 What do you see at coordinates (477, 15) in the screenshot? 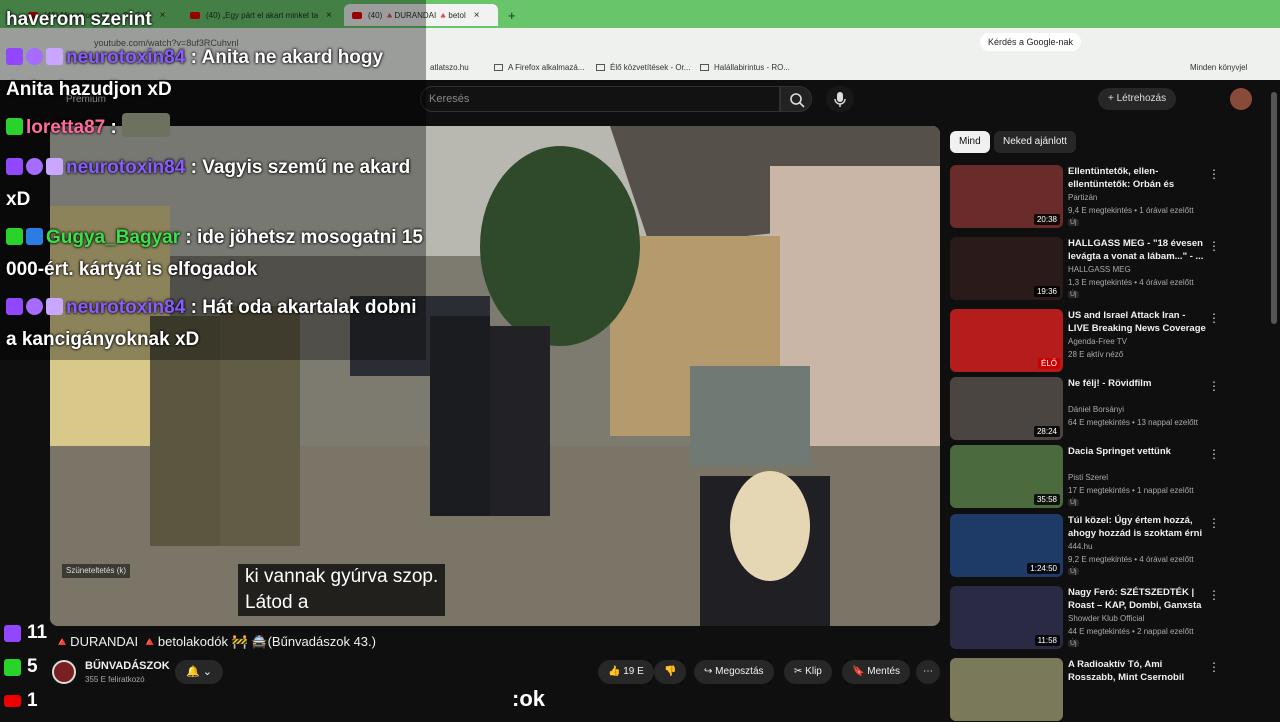
I see `close-tab-icon: ×` at bounding box center [477, 15].